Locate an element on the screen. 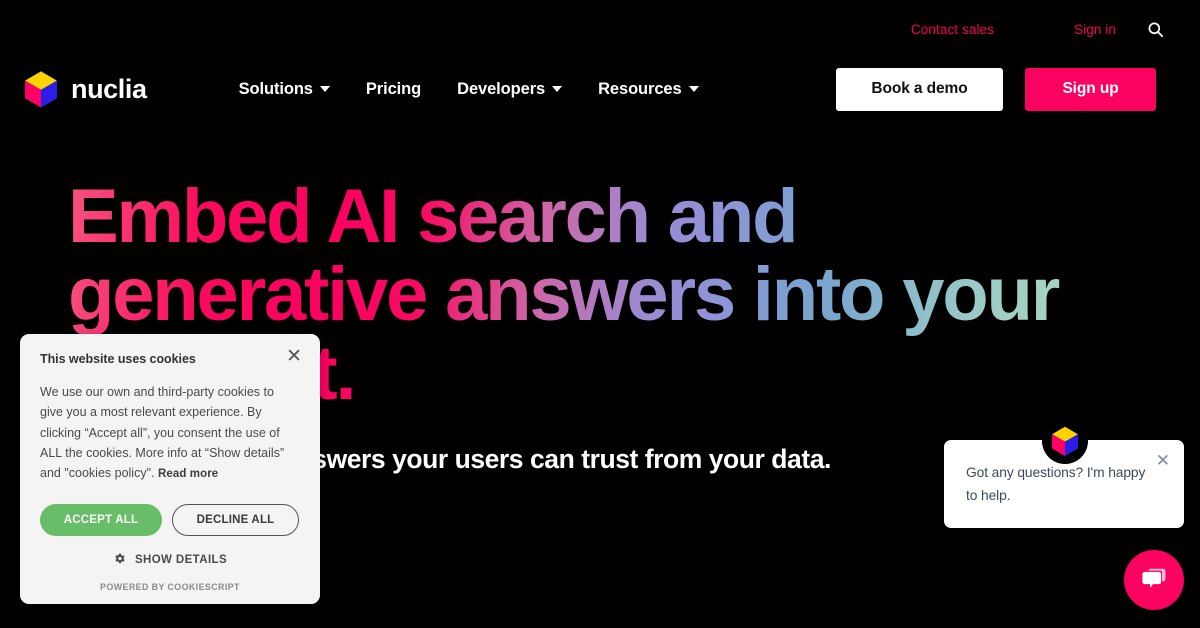  book-a-demo-button: Book a demo is located at coordinates (919, 89).